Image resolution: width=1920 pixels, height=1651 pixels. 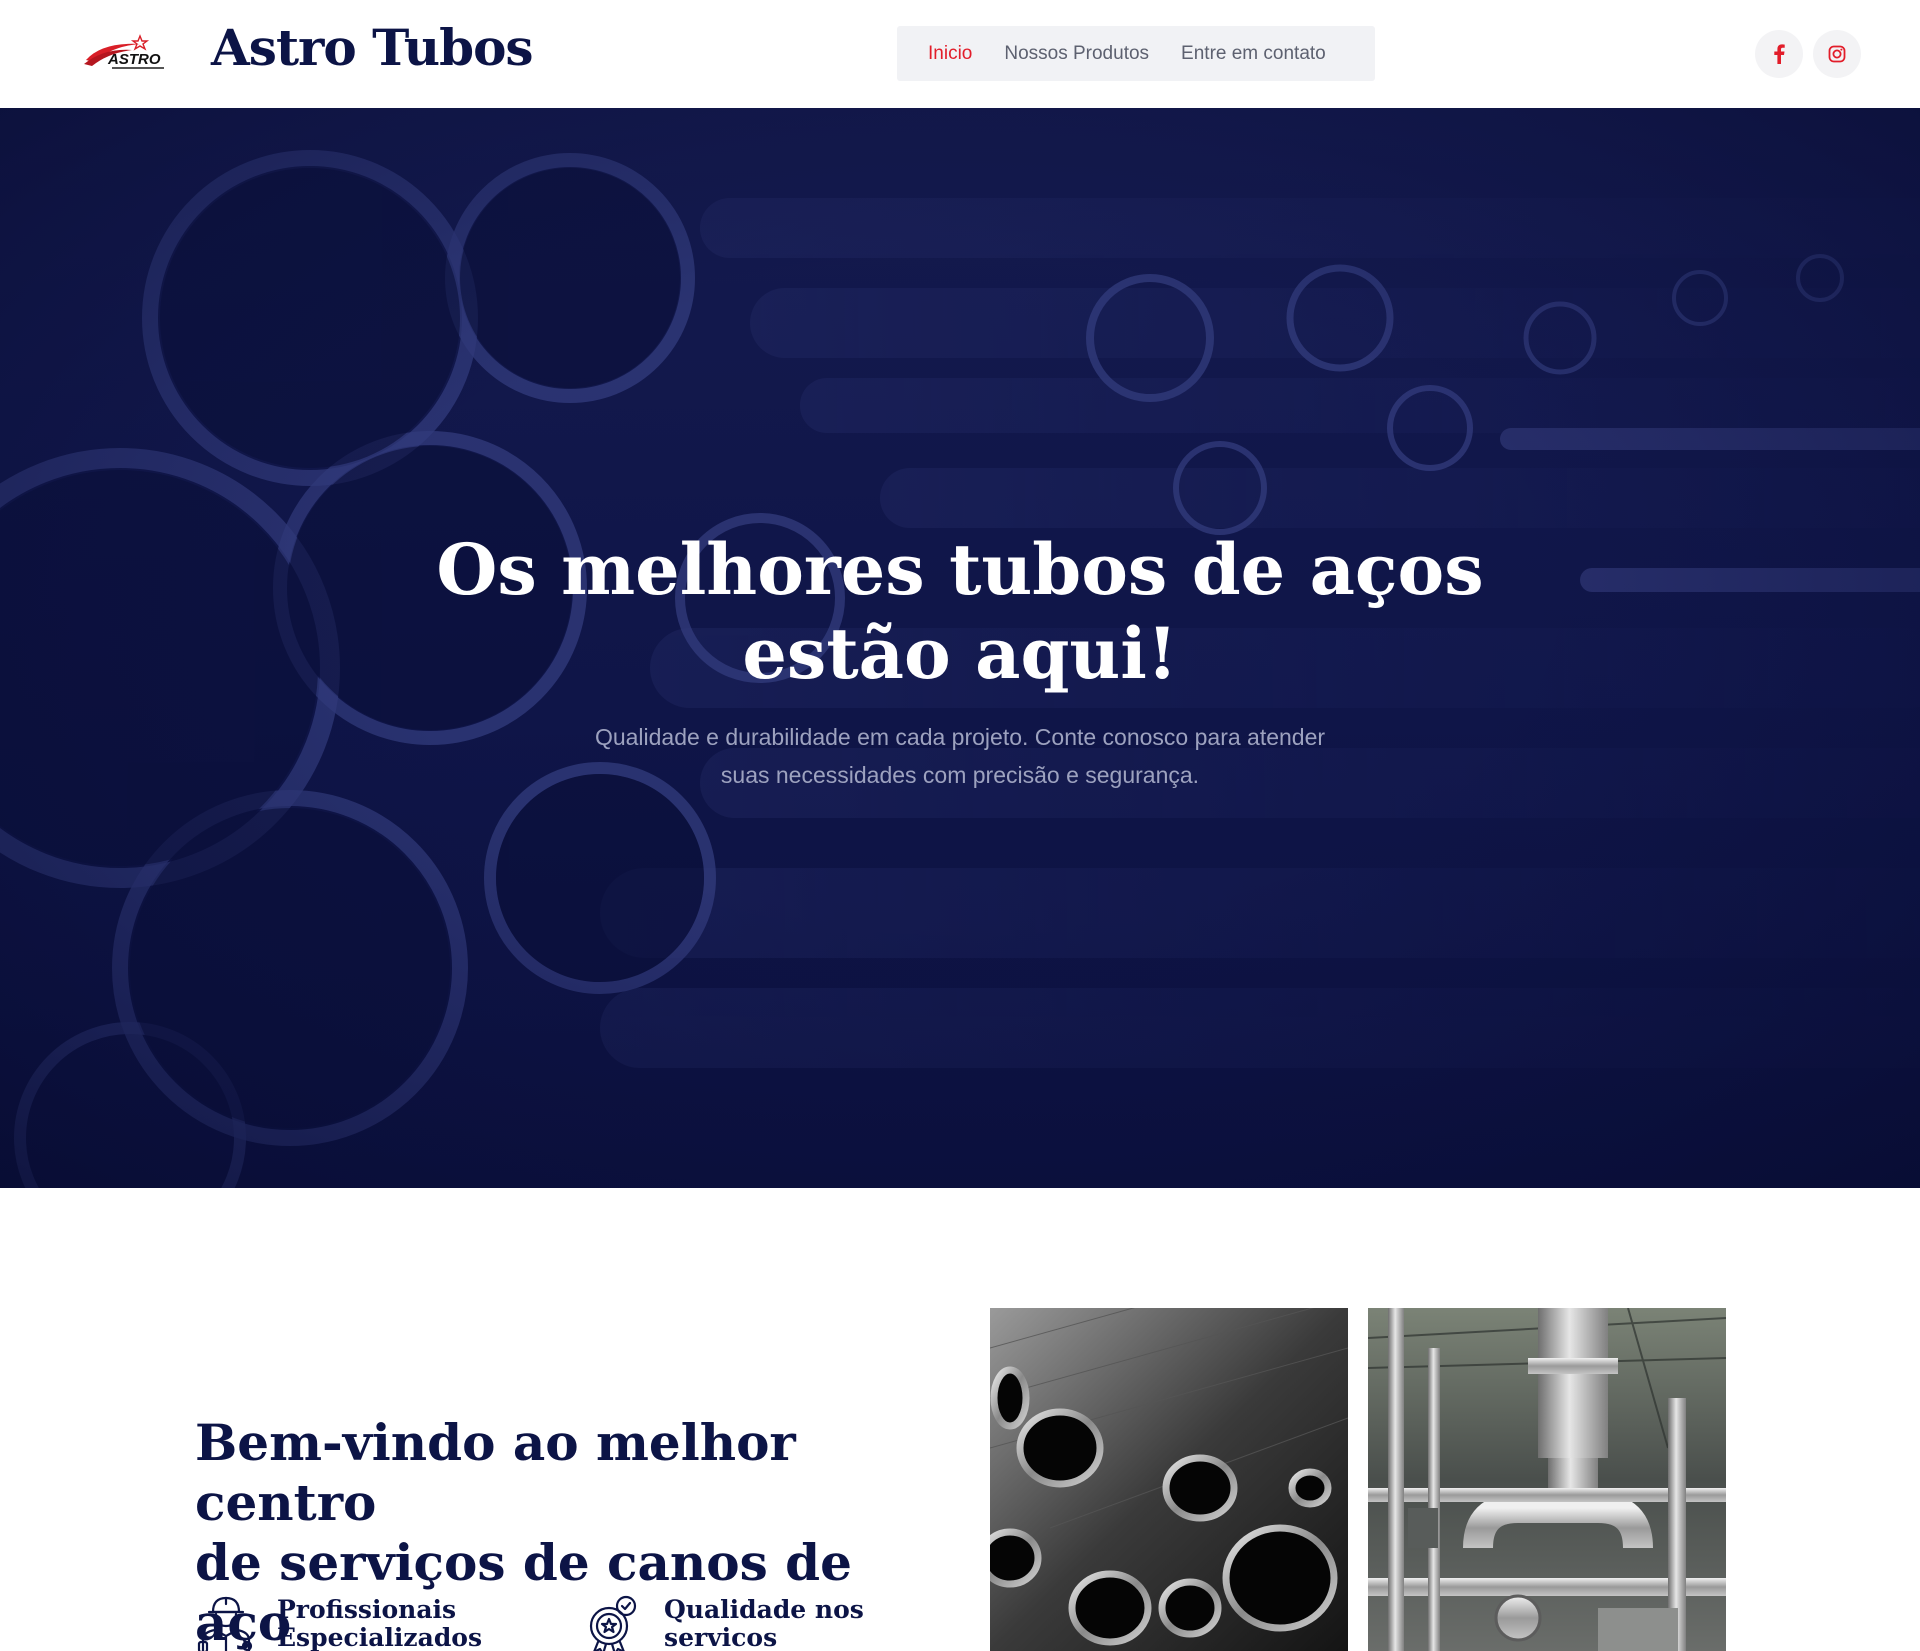 I want to click on instagram-icon, so click(x=1837, y=54).